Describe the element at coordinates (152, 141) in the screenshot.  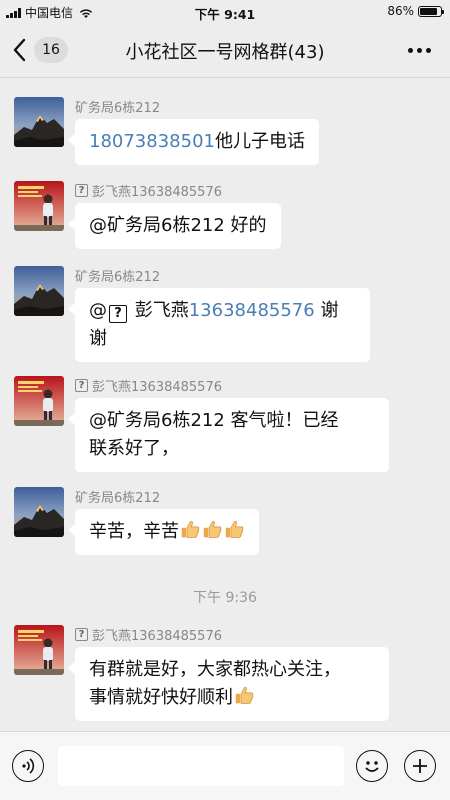
I see `phone-link: 18073838501` at that location.